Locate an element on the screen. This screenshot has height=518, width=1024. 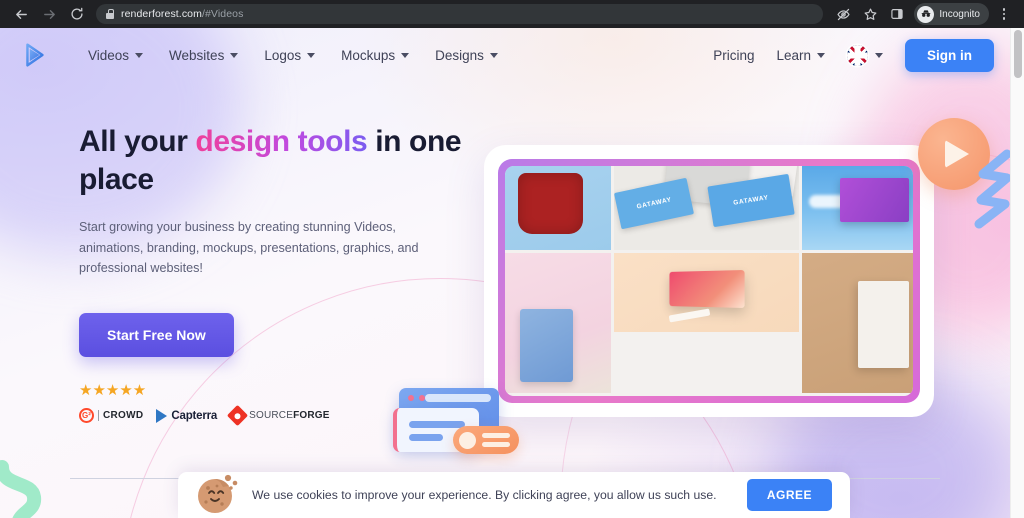
sourceforge-logo-icon is located at coordinates (237, 416).